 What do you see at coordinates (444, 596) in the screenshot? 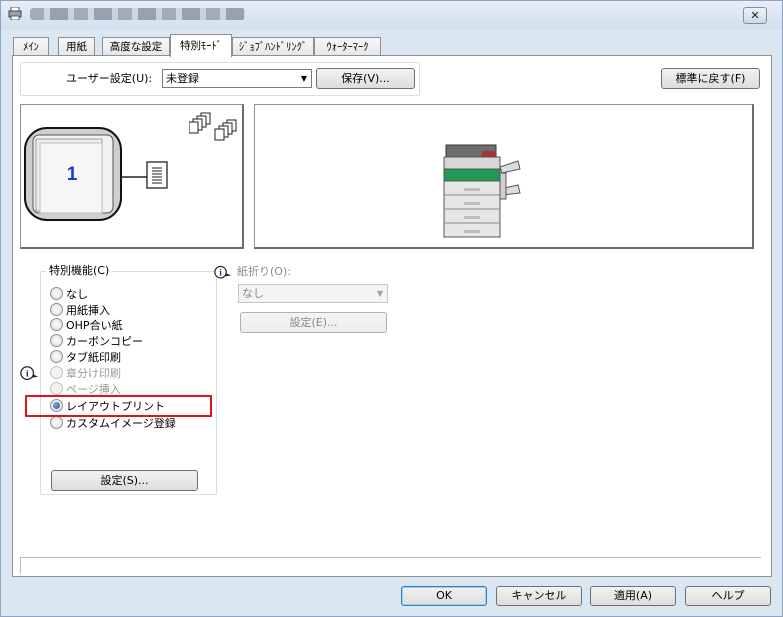
I see `ok-button: OK` at bounding box center [444, 596].